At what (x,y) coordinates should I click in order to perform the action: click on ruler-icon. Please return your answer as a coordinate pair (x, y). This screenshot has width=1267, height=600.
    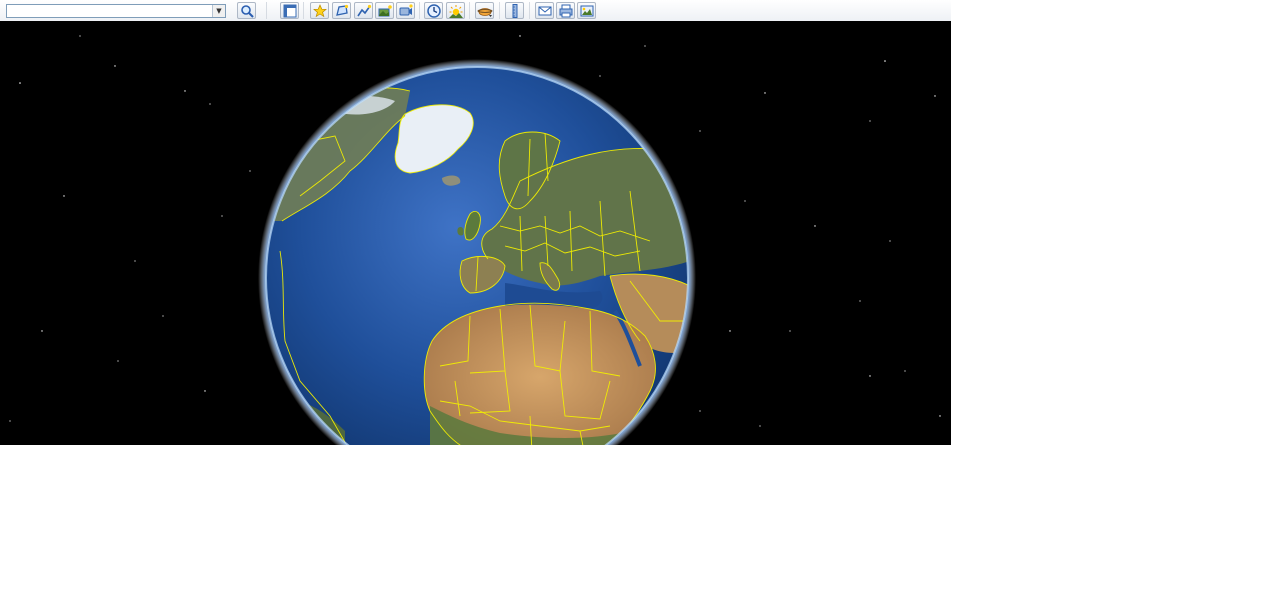
    Looking at the image, I should click on (515, 11).